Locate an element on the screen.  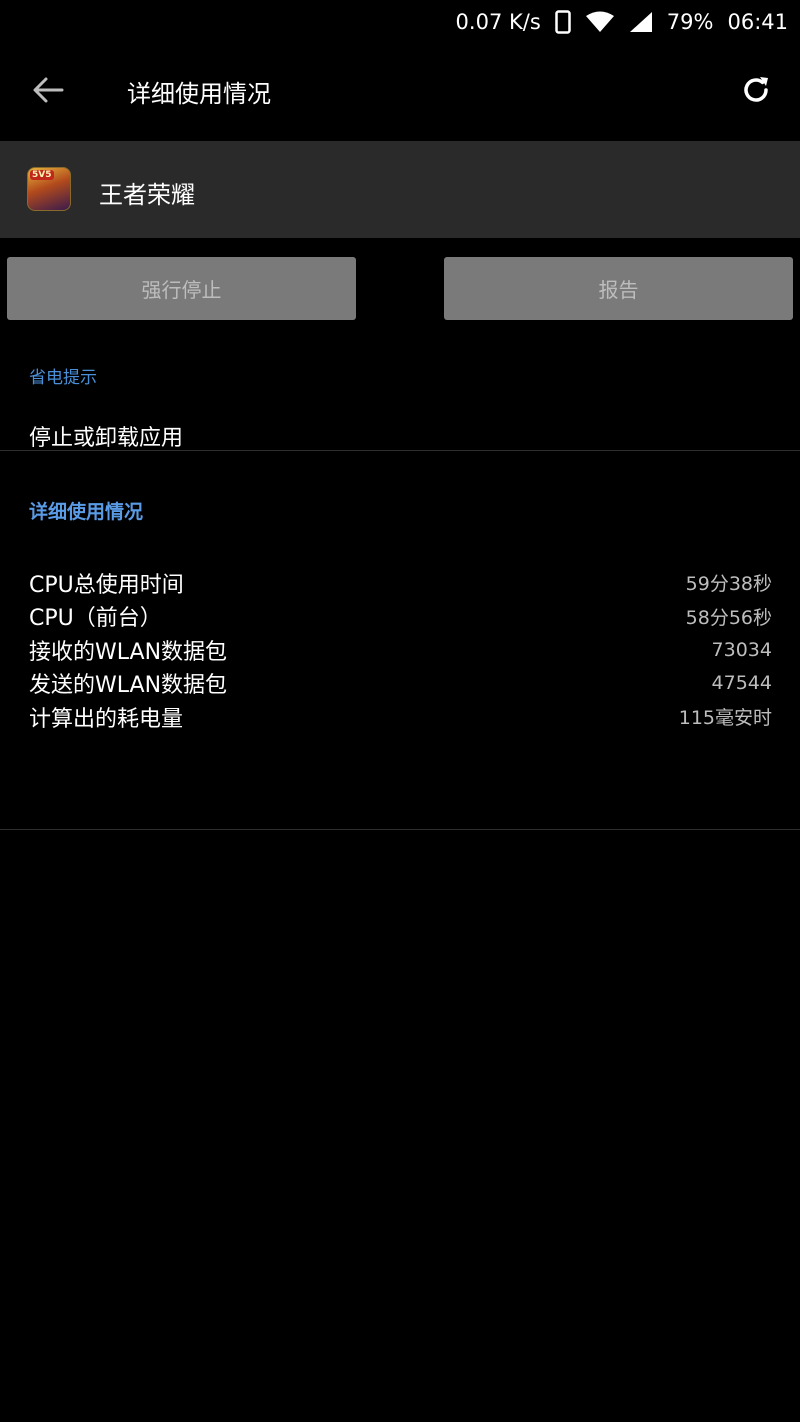
refresh-icon is located at coordinates (756, 92).